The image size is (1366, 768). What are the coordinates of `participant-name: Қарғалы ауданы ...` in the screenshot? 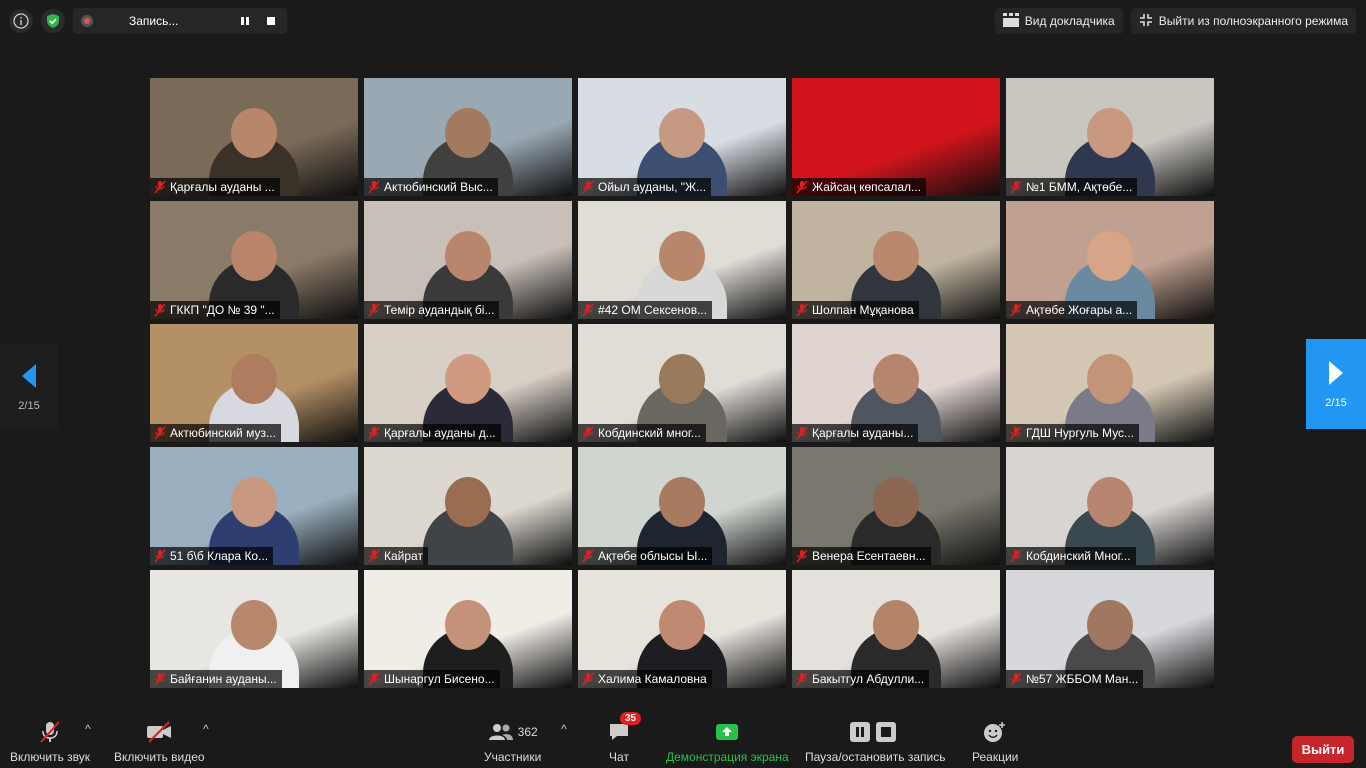 It's located at (222, 187).